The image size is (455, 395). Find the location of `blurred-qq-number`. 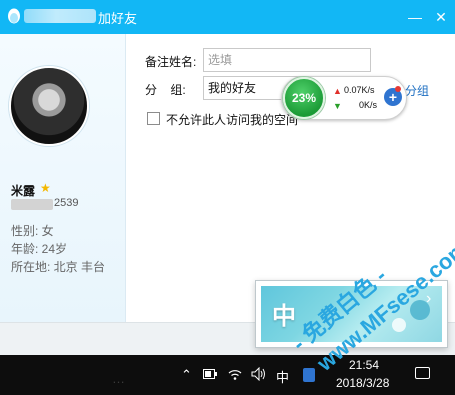

blurred-qq-number is located at coordinates (32, 204).